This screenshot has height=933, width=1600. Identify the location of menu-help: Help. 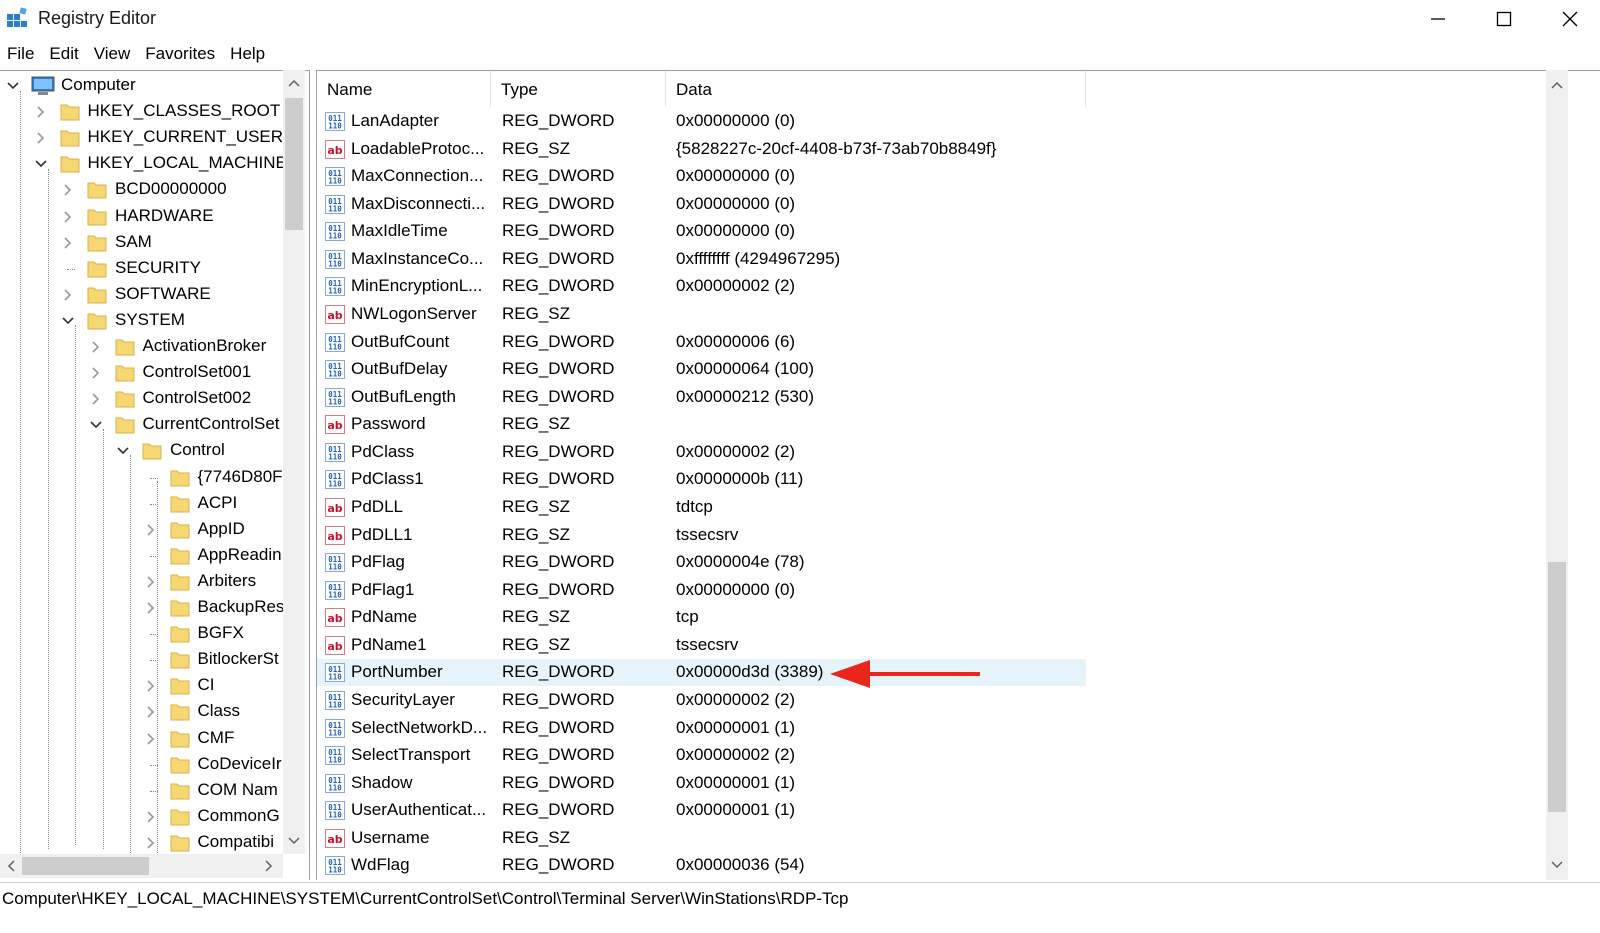
(250, 54).